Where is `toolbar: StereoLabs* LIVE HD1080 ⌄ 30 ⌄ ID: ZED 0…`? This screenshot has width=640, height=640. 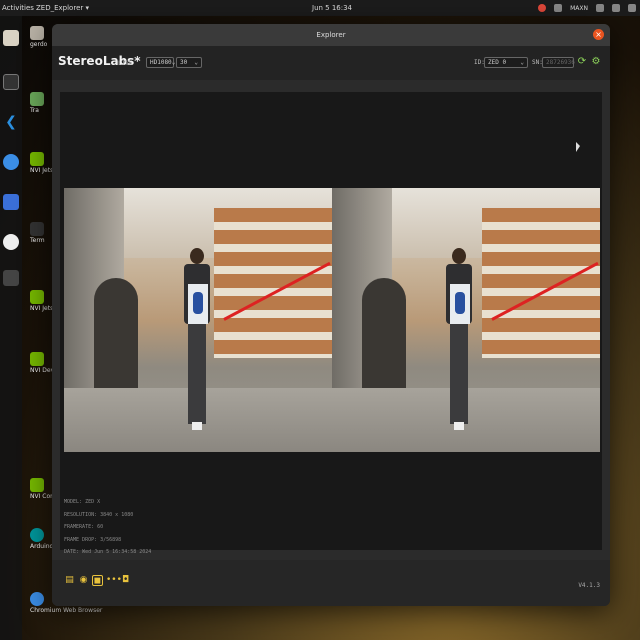 toolbar: StereoLabs* LIVE HD1080 ⌄ 30 ⌄ ID: ZED 0… is located at coordinates (331, 63).